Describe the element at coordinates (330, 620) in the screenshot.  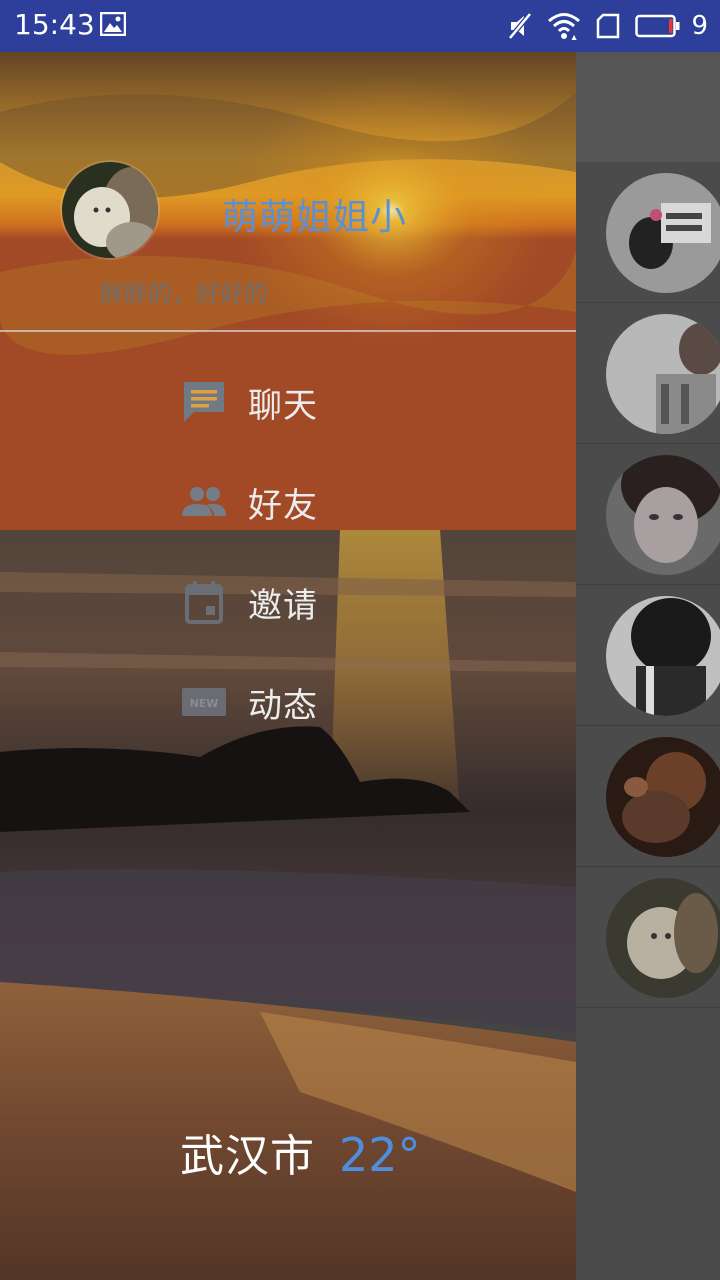
I see `menu-item-invite: 邀请` at that location.